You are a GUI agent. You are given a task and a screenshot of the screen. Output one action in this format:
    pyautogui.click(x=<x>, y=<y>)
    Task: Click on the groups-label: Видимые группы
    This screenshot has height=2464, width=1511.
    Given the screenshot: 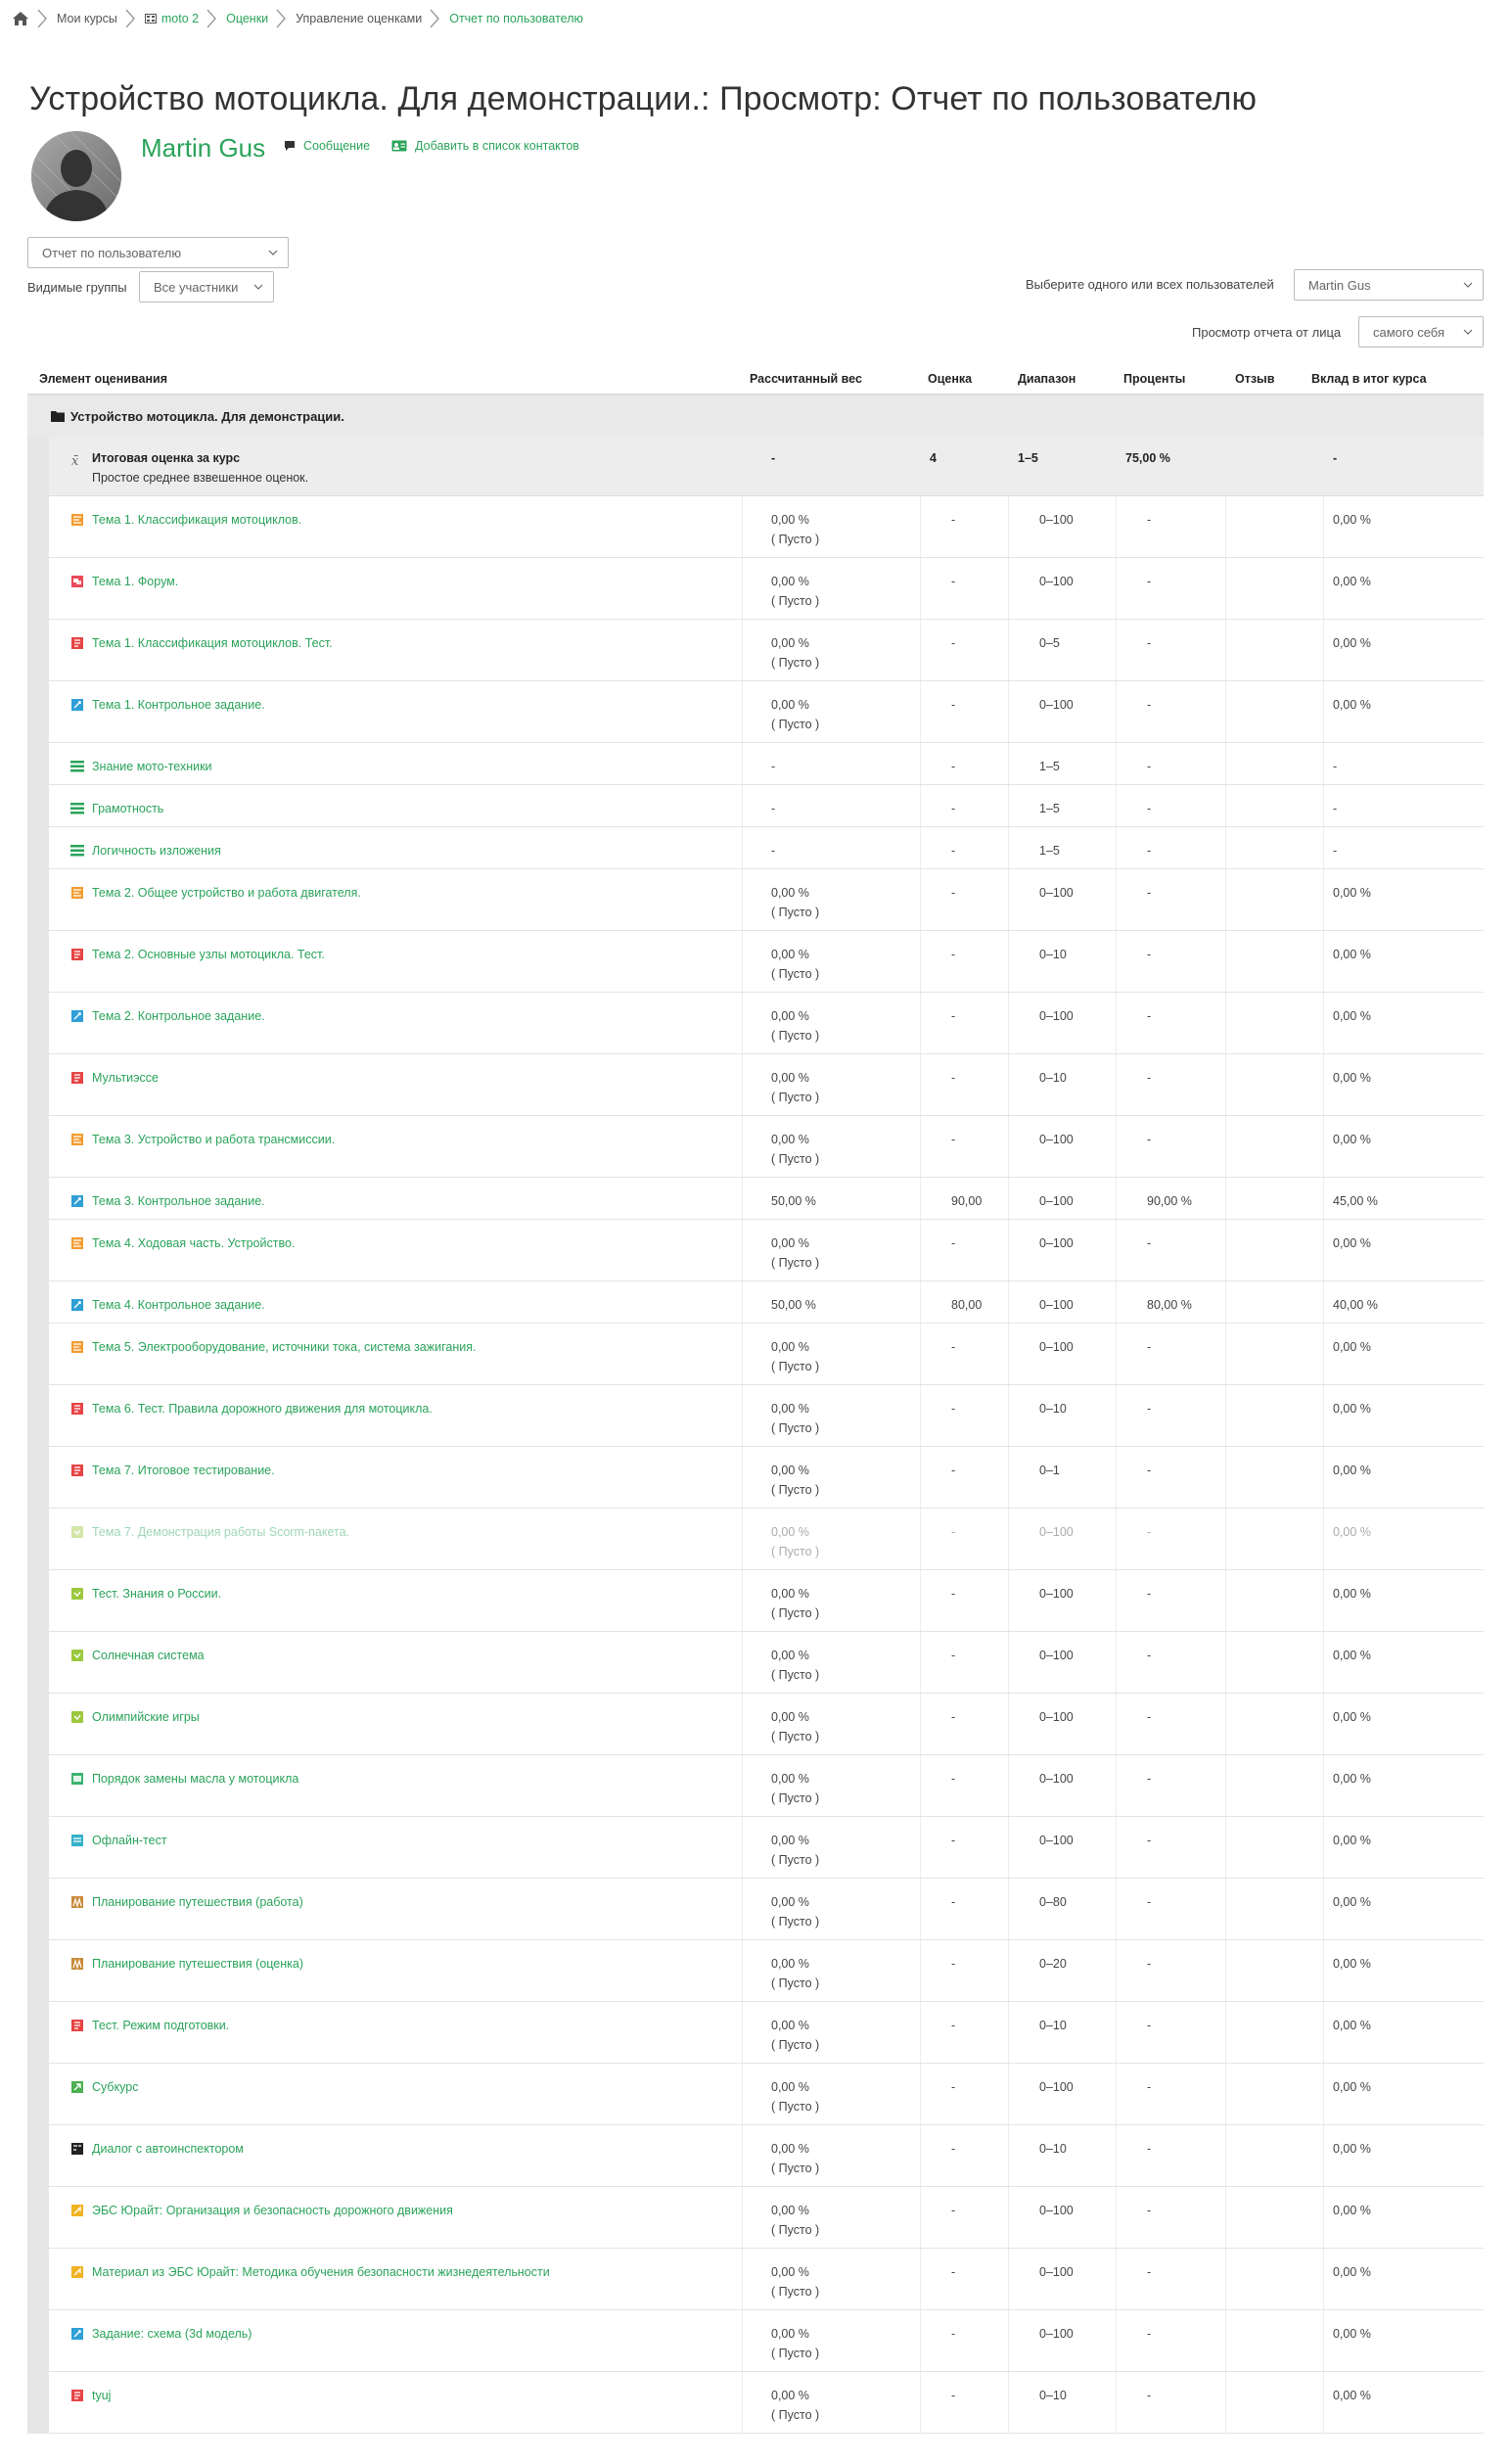 What is the action you would take?
    pyautogui.click(x=77, y=287)
    